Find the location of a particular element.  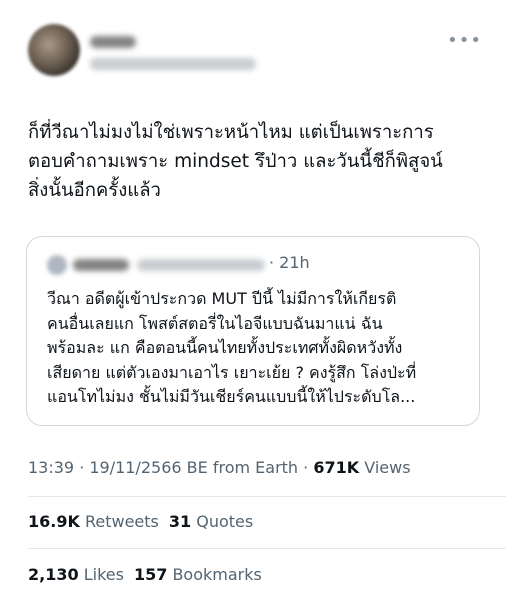

retweets-link: 16.9K Retweets is located at coordinates (93, 521).